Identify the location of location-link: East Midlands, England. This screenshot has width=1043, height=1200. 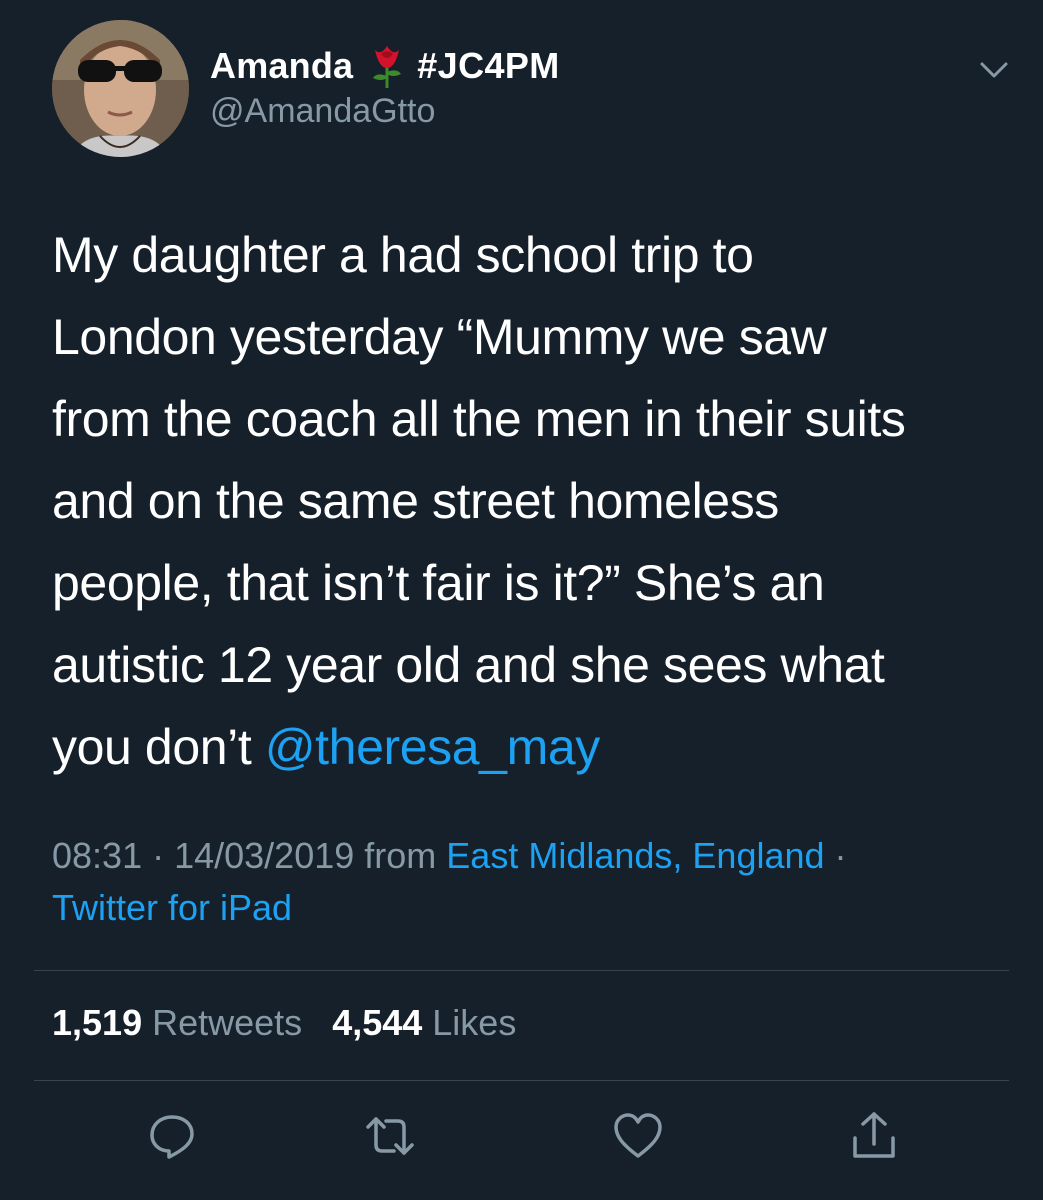
(635, 855).